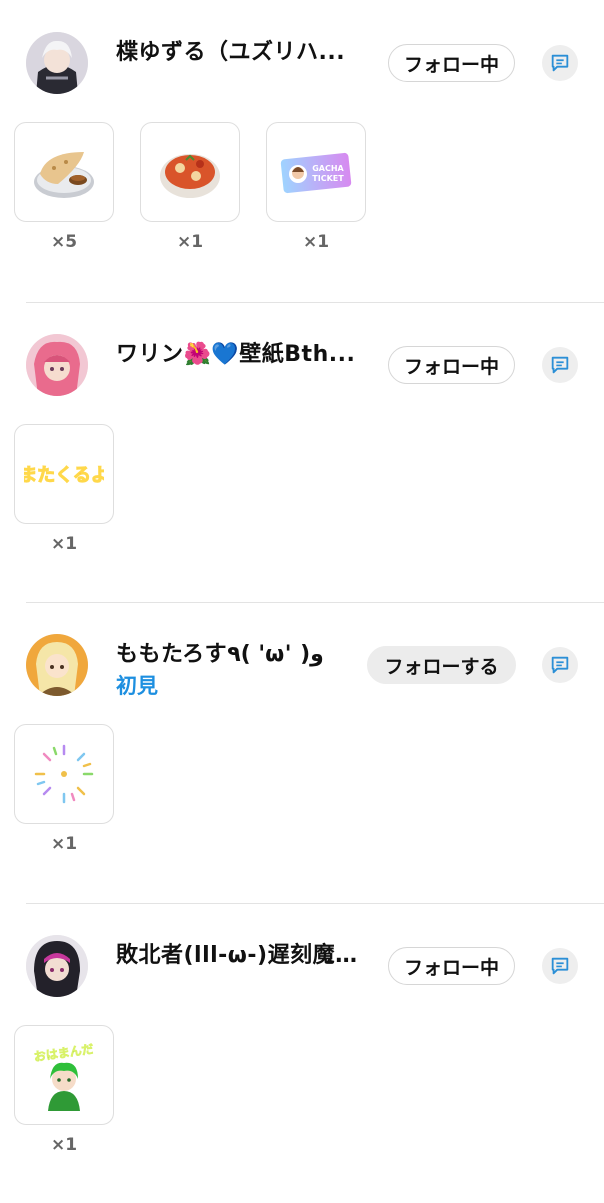 This screenshot has height=1203, width=604. I want to click on gacha-ticket-icon: GACHA TICKET, so click(316, 173).